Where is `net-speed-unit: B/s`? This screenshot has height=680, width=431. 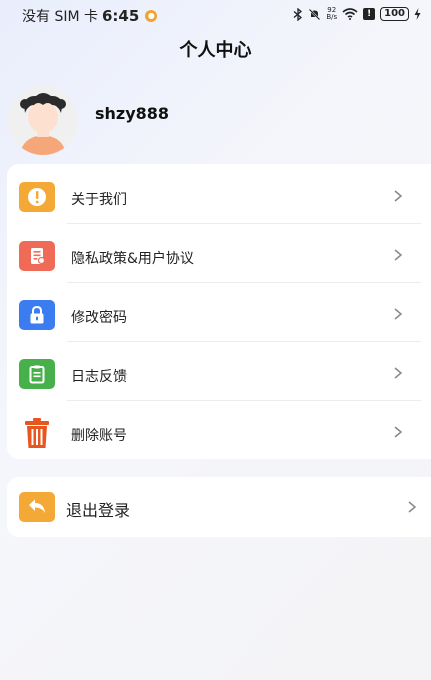
net-speed-unit: B/s is located at coordinates (332, 17).